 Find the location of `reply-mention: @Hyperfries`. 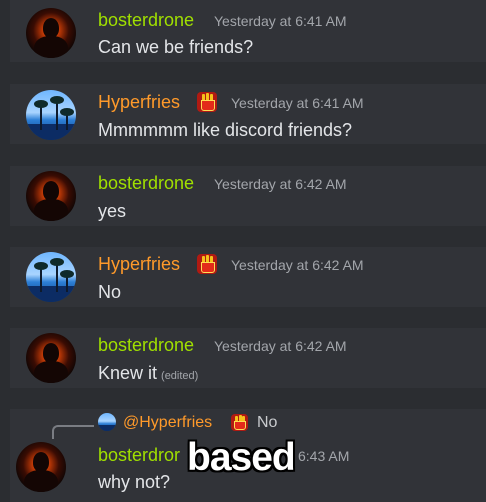

reply-mention: @Hyperfries is located at coordinates (167, 423).